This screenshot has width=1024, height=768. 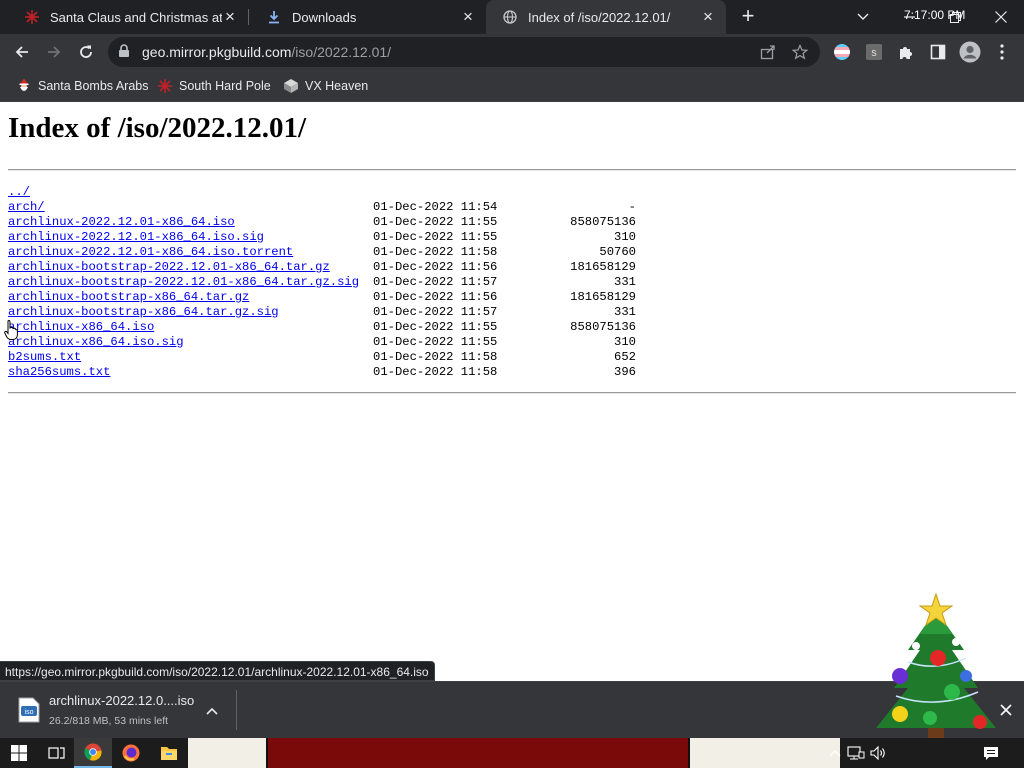 I want to click on extension-flag-icon, so click(x=842, y=52).